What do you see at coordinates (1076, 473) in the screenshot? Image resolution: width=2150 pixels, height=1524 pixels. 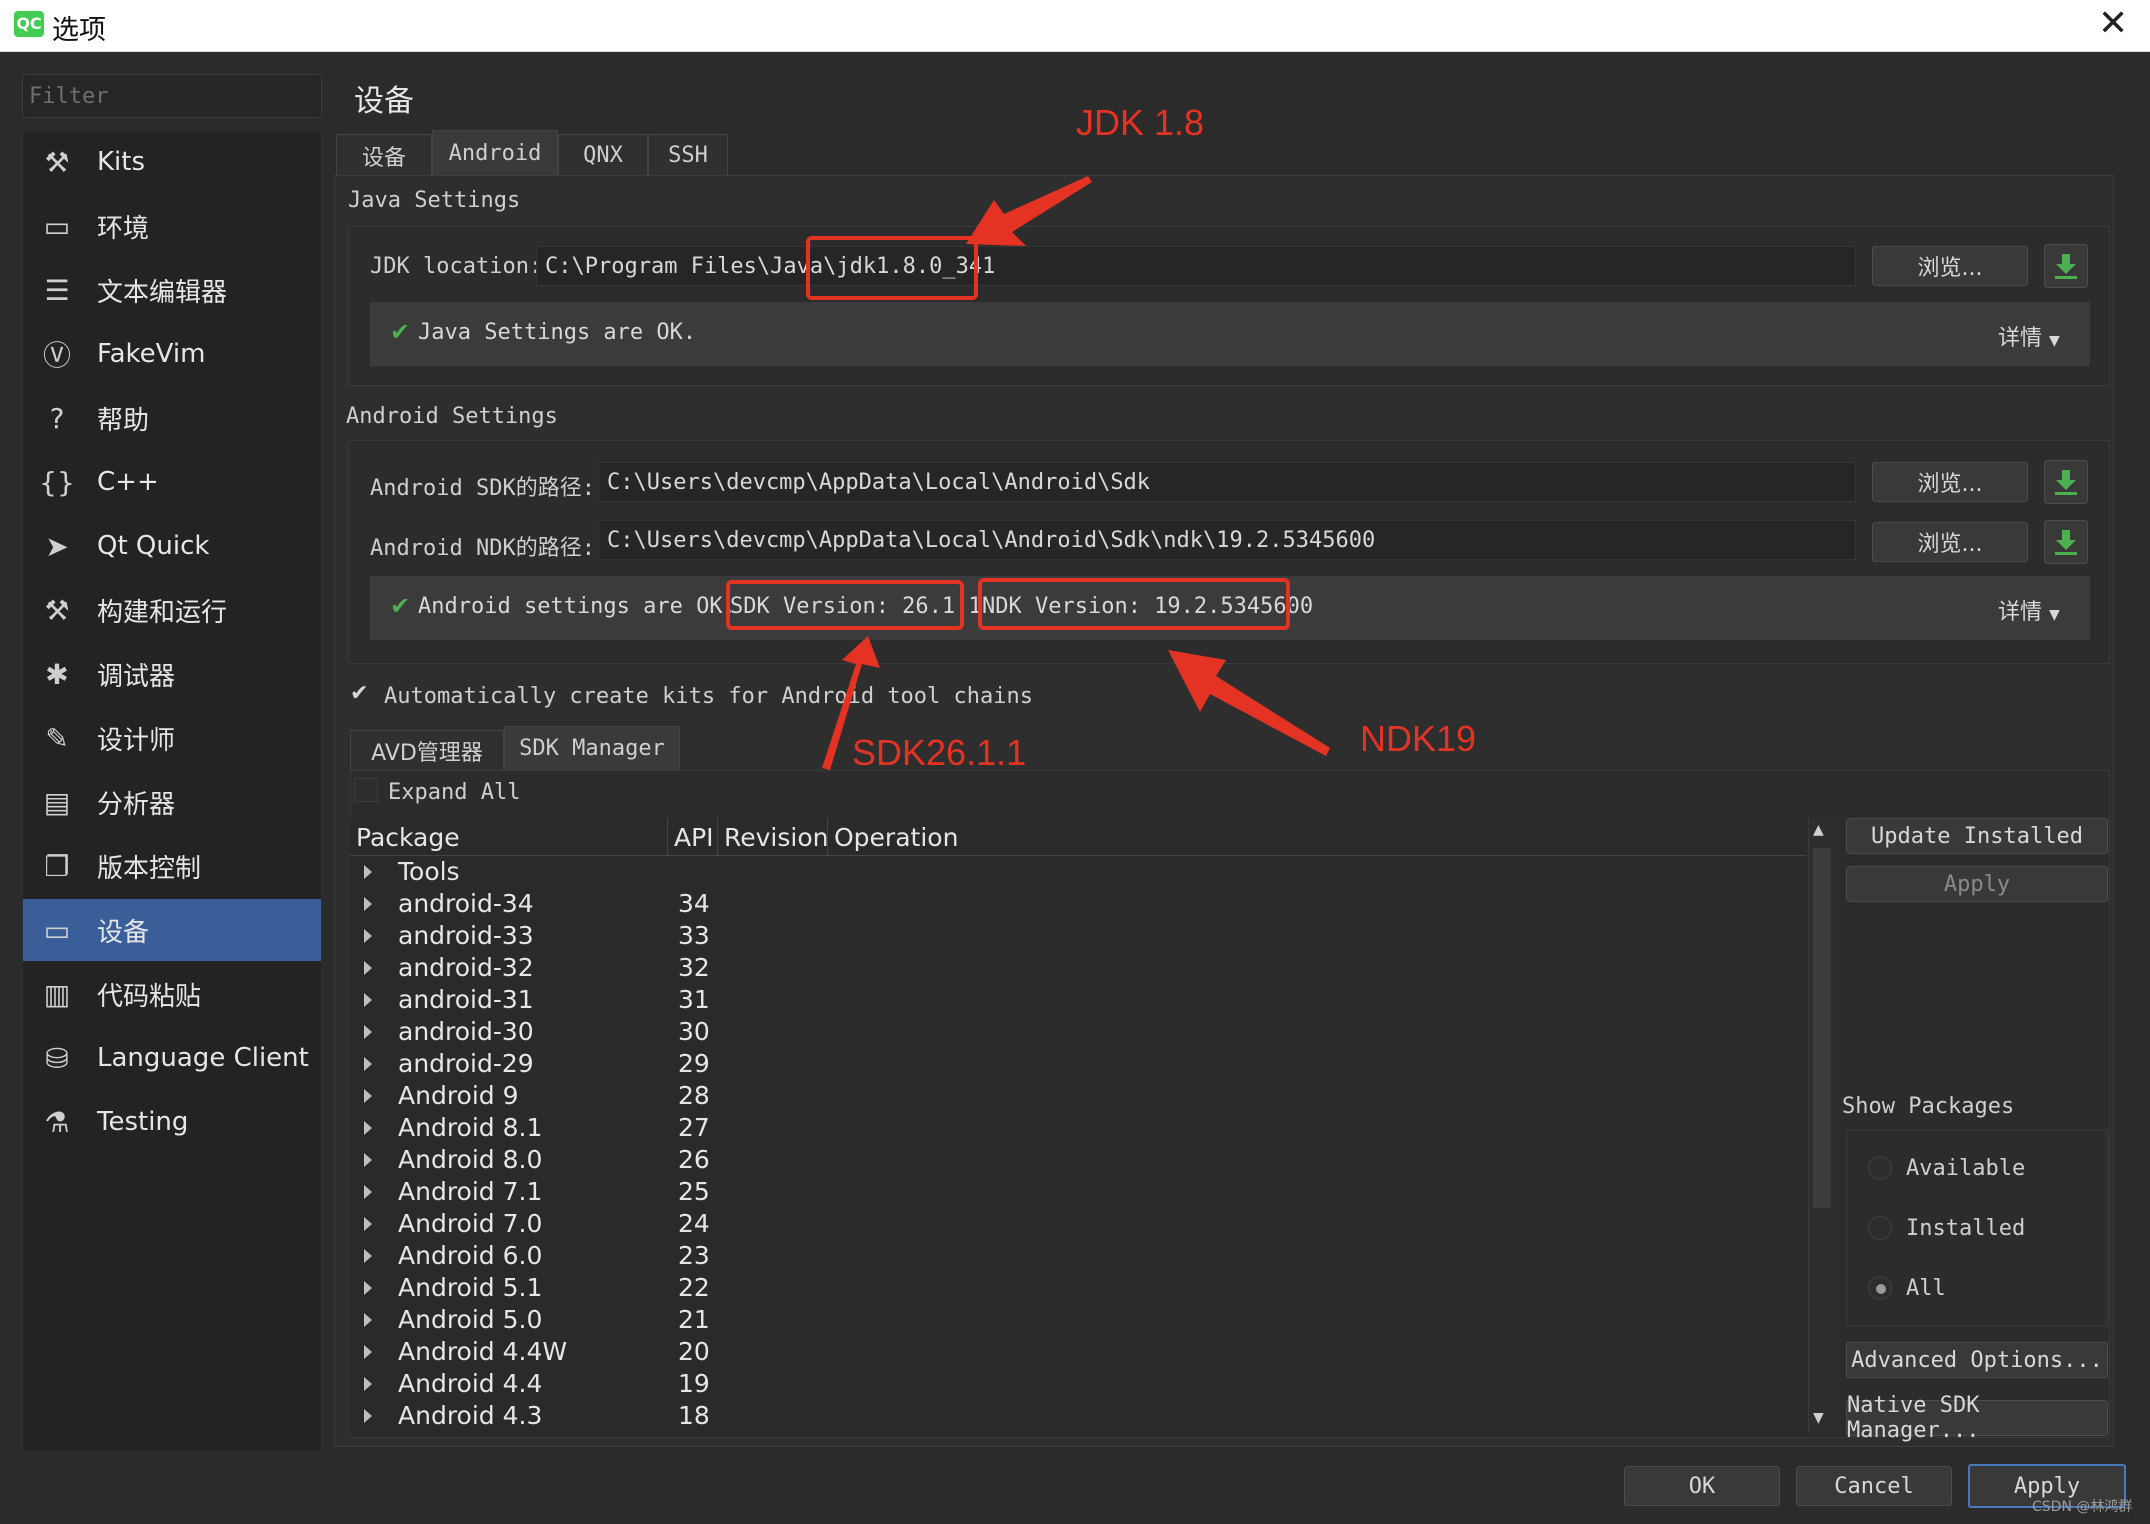 I see `annotation-arrows` at bounding box center [1076, 473].